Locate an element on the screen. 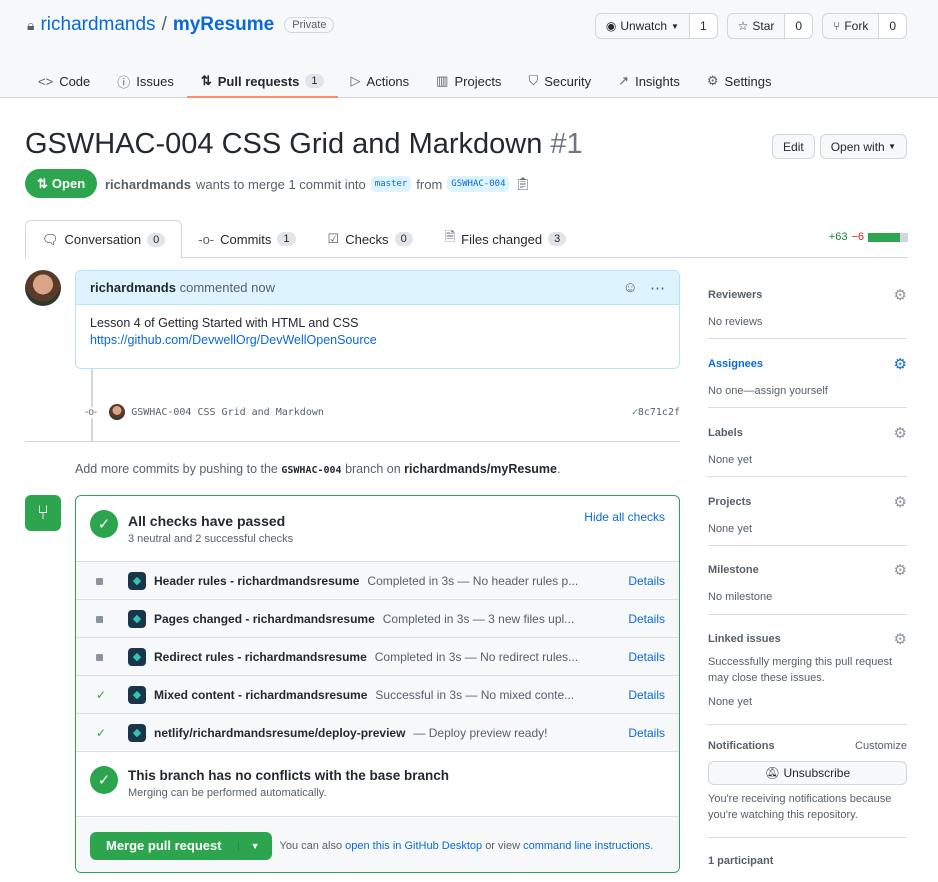 The height and width of the screenshot is (882, 938). open-with-button: Open with ▼ is located at coordinates (863, 146).